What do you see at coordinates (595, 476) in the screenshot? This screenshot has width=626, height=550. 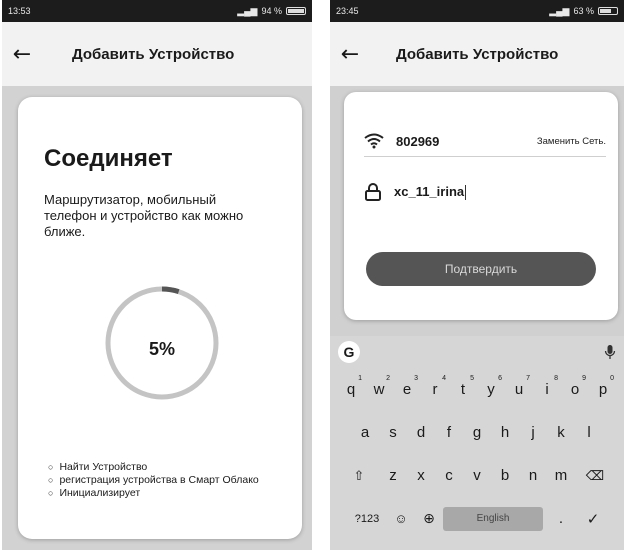 I see `backspace-icon: ⌫` at bounding box center [595, 476].